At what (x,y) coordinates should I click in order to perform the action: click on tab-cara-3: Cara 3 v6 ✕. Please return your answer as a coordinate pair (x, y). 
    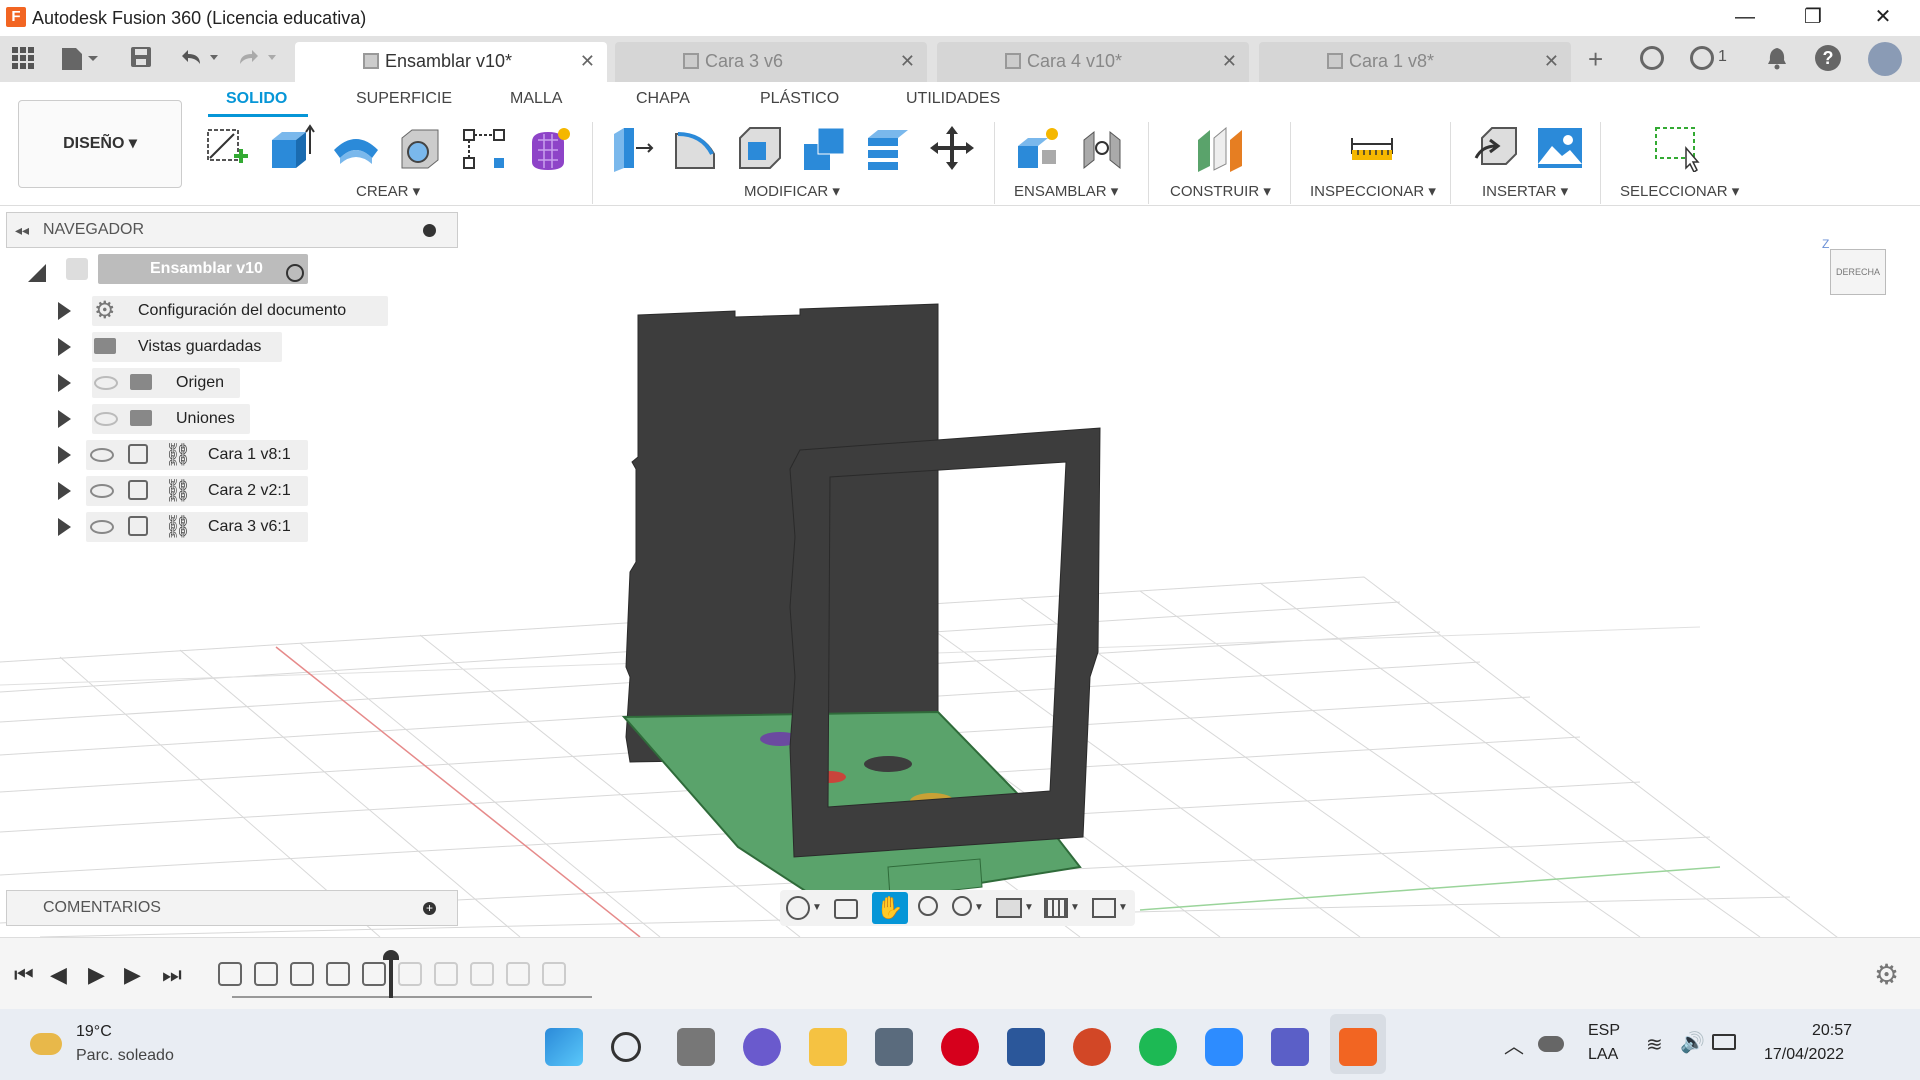
    Looking at the image, I should click on (771, 62).